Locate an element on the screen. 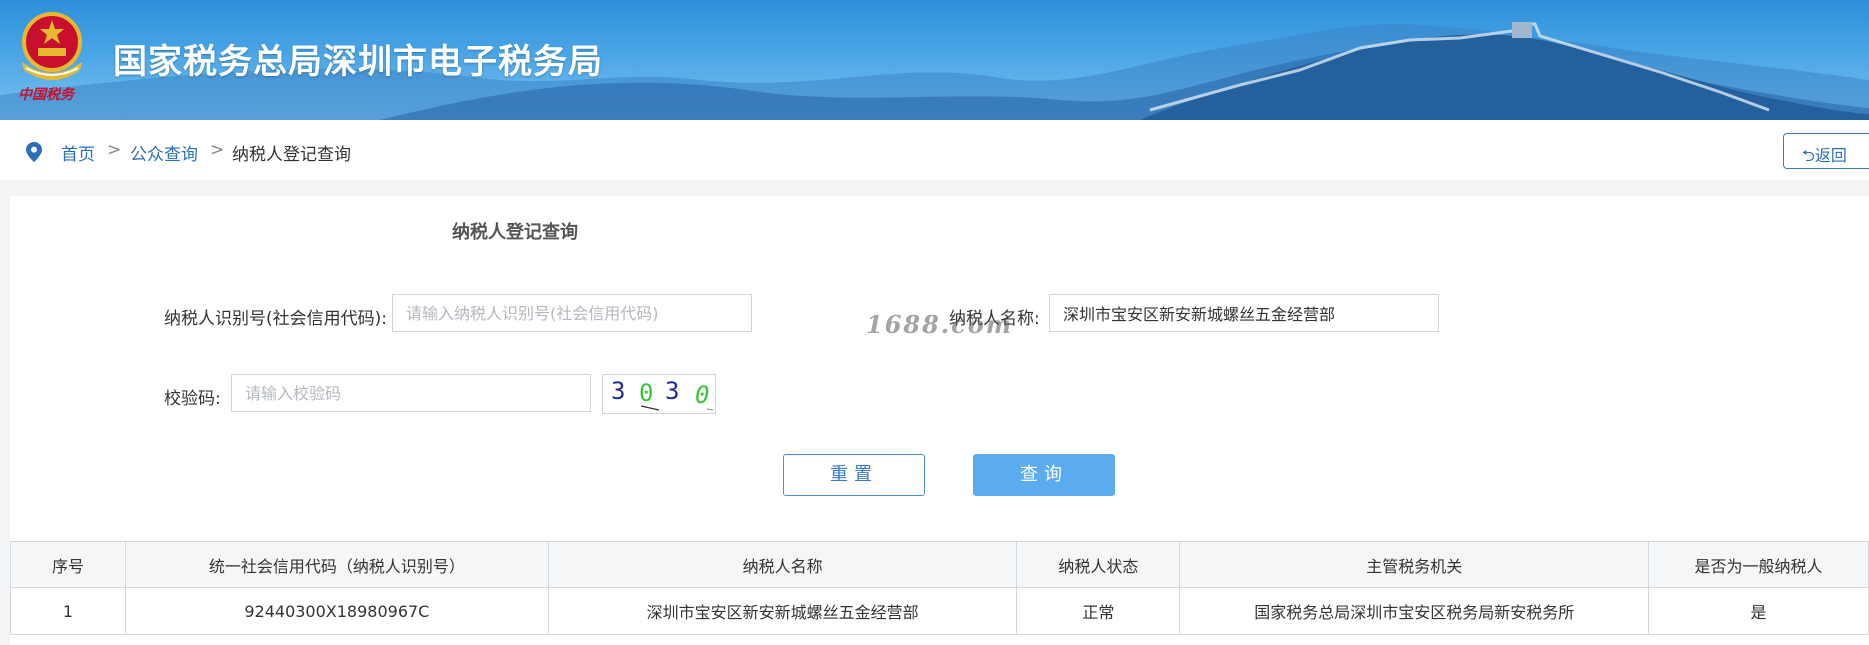  breadcrumb-home: 首页 is located at coordinates (78, 152).